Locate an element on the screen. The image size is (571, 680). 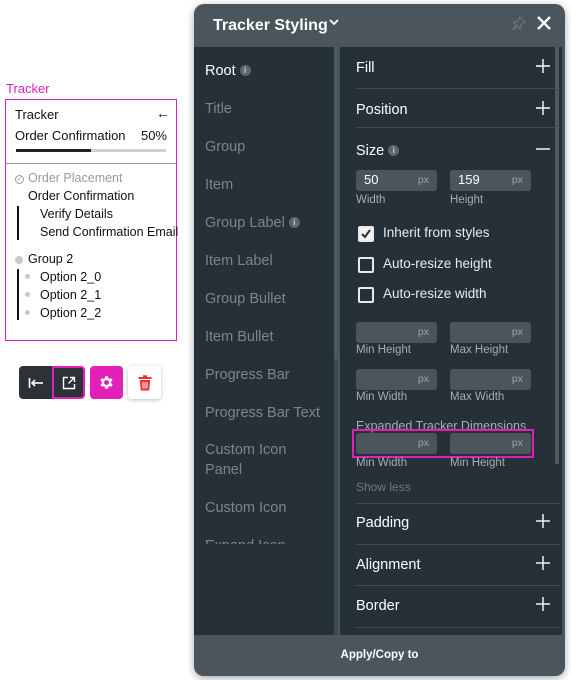
gear-icon is located at coordinates (106, 382).